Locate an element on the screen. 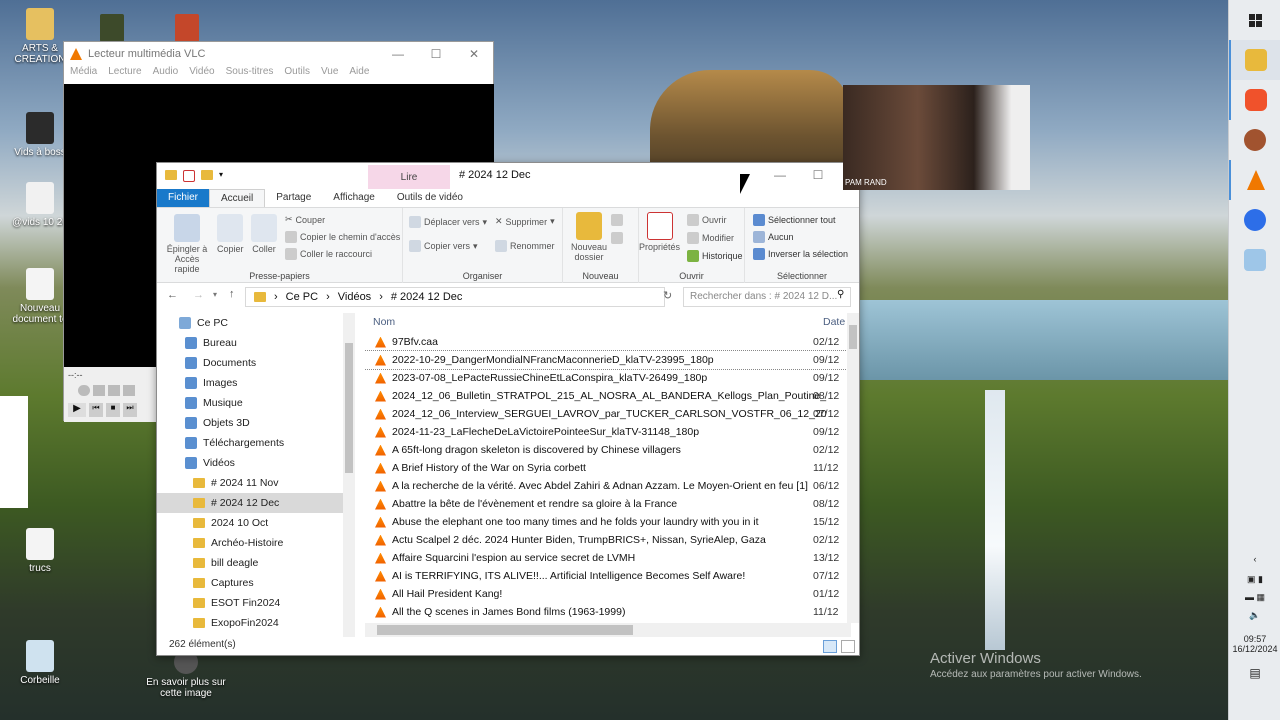  record-icon is located at coordinates (84, 390).